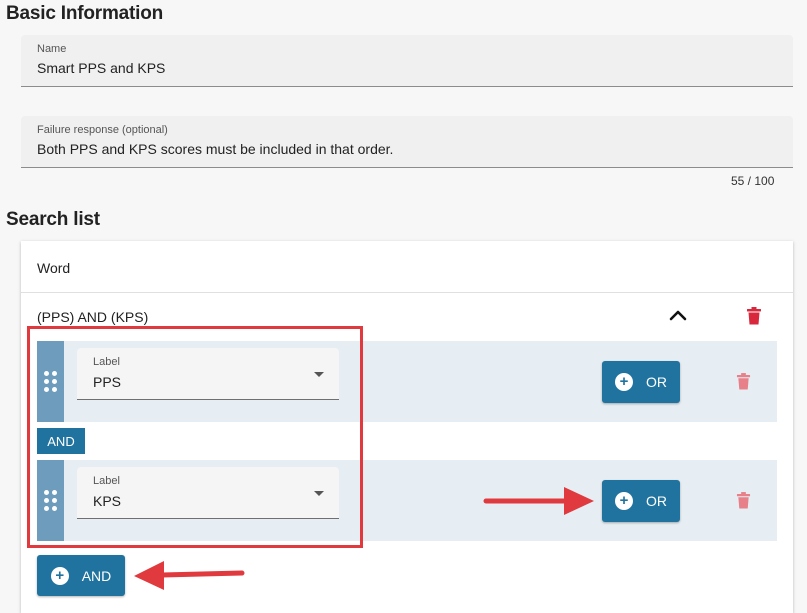 The width and height of the screenshot is (807, 613). I want to click on delete-group-trash-icon, so click(754, 316).